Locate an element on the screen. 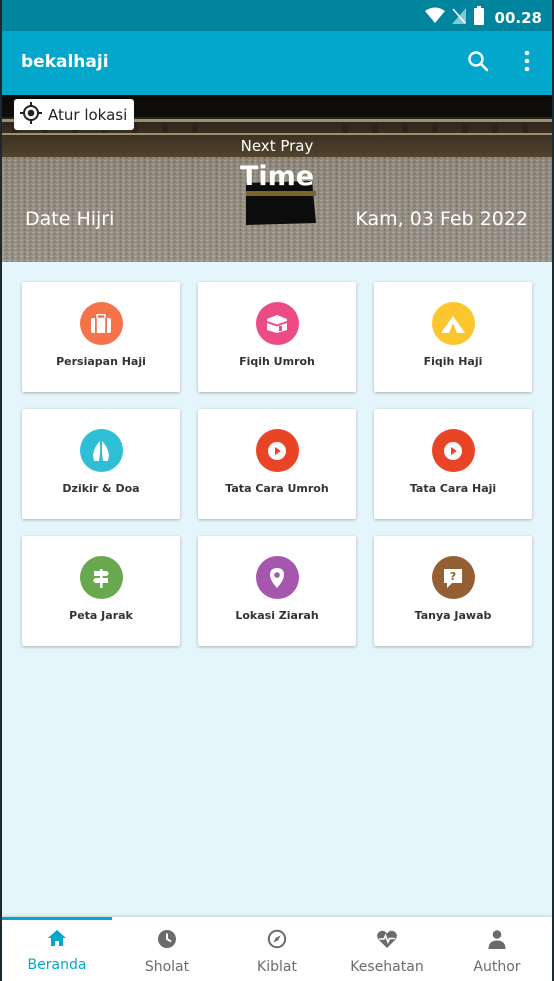  menu-card-label: Tata Cara Umroh is located at coordinates (277, 488).